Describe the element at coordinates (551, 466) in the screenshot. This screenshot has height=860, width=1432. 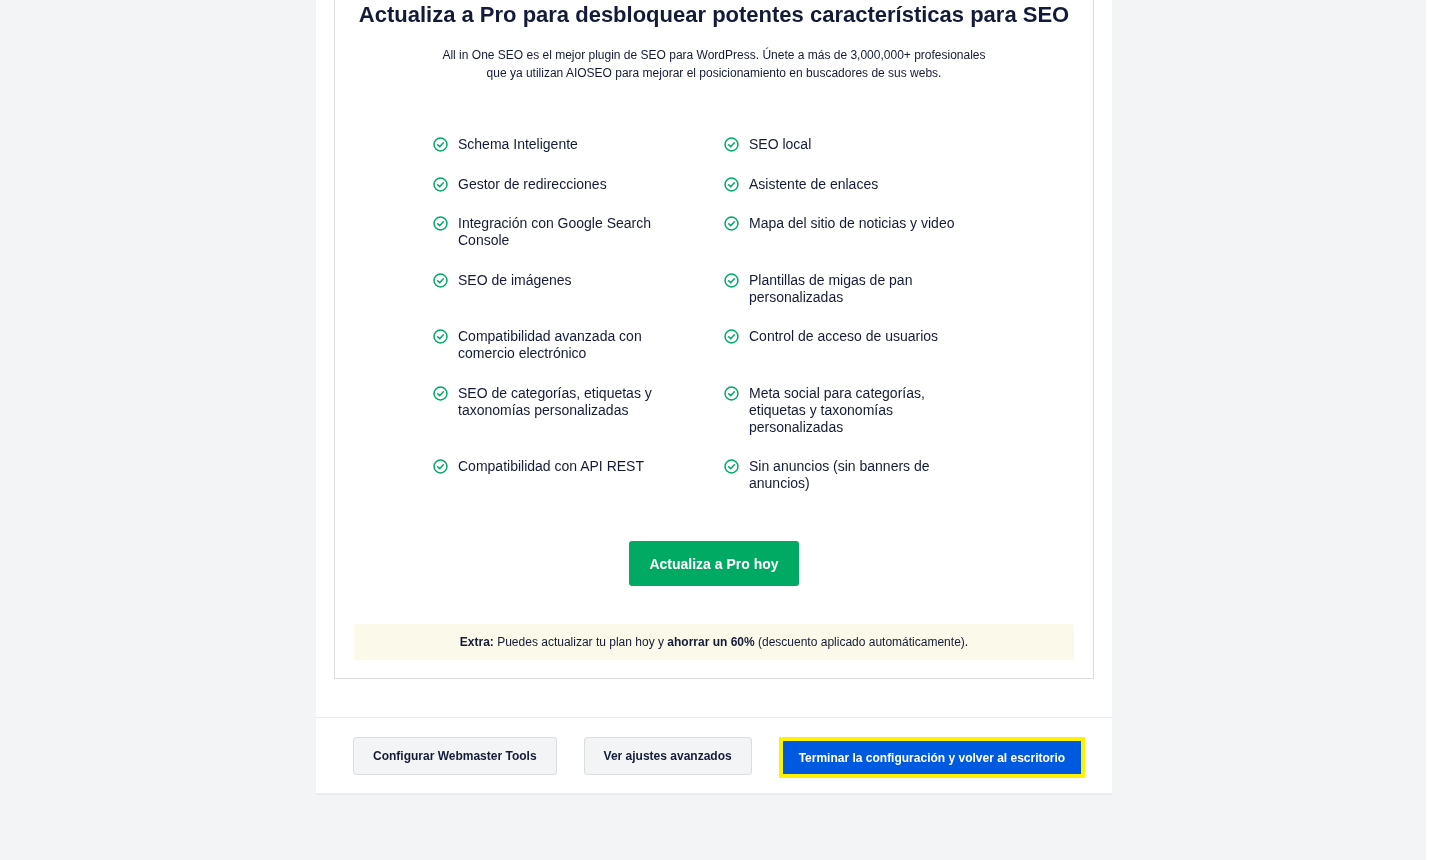
I see `feature-label: Compatibilidad con API REST` at that location.